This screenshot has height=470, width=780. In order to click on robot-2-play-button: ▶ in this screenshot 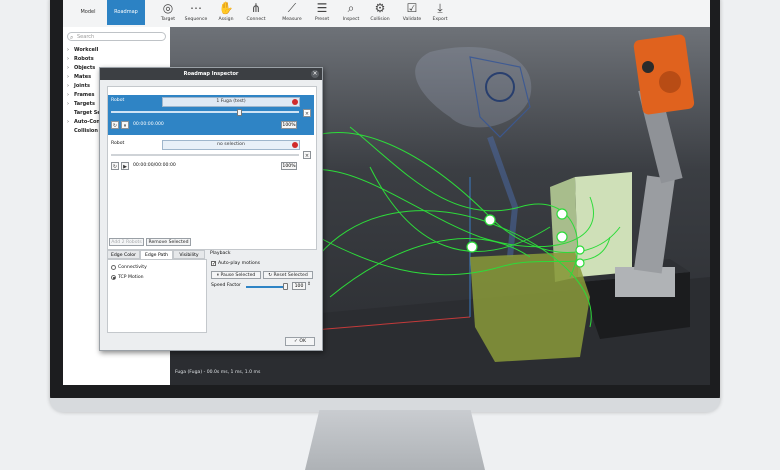, I will do `click(125, 166)`.